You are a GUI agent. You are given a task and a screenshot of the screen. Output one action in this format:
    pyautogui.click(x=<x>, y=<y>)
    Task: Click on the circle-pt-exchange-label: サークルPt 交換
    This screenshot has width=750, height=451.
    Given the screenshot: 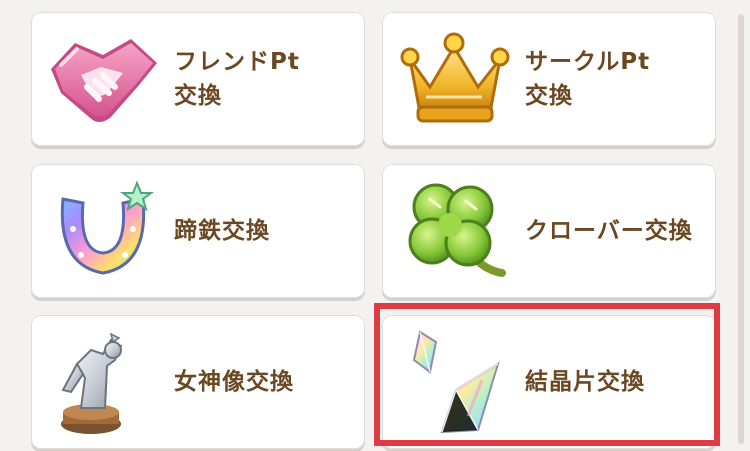 What is the action you would take?
    pyautogui.click(x=588, y=79)
    